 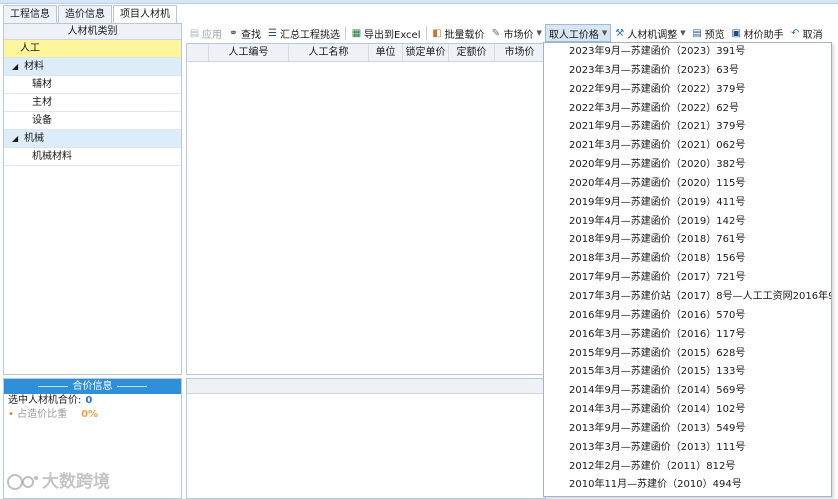 I want to click on cost-ratio-row: • 占造价比重 0%, so click(x=92, y=415).